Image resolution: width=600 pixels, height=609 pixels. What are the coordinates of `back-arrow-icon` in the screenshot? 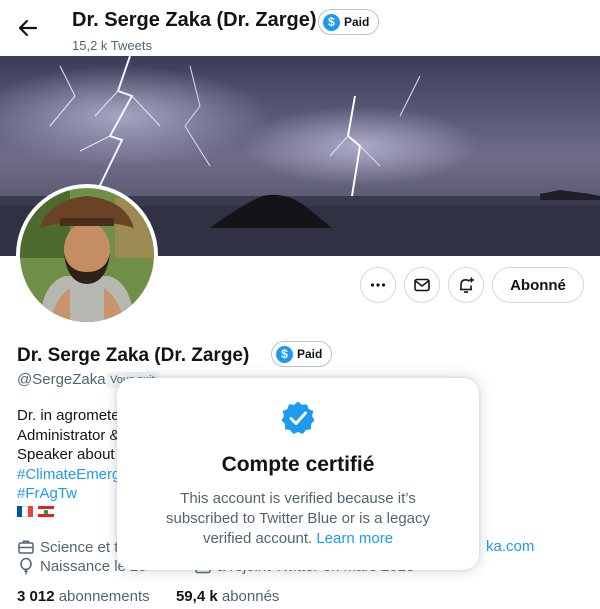 It's located at (28, 28).